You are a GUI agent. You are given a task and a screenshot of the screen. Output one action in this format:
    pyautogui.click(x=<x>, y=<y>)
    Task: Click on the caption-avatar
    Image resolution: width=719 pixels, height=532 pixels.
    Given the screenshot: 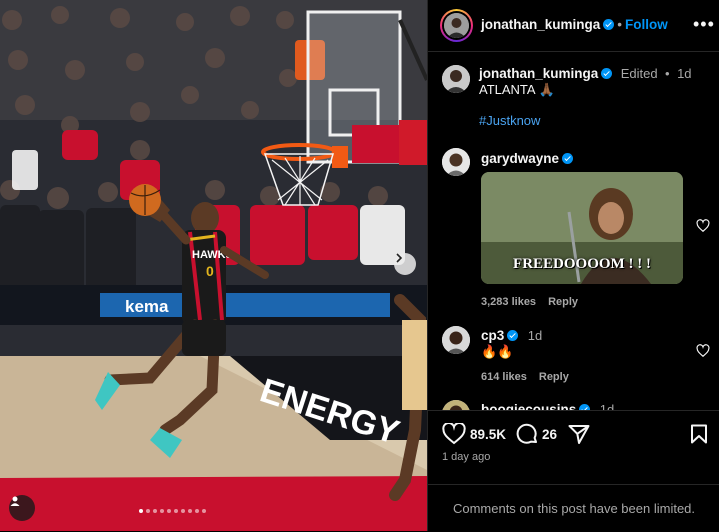 What is the action you would take?
    pyautogui.click(x=456, y=79)
    